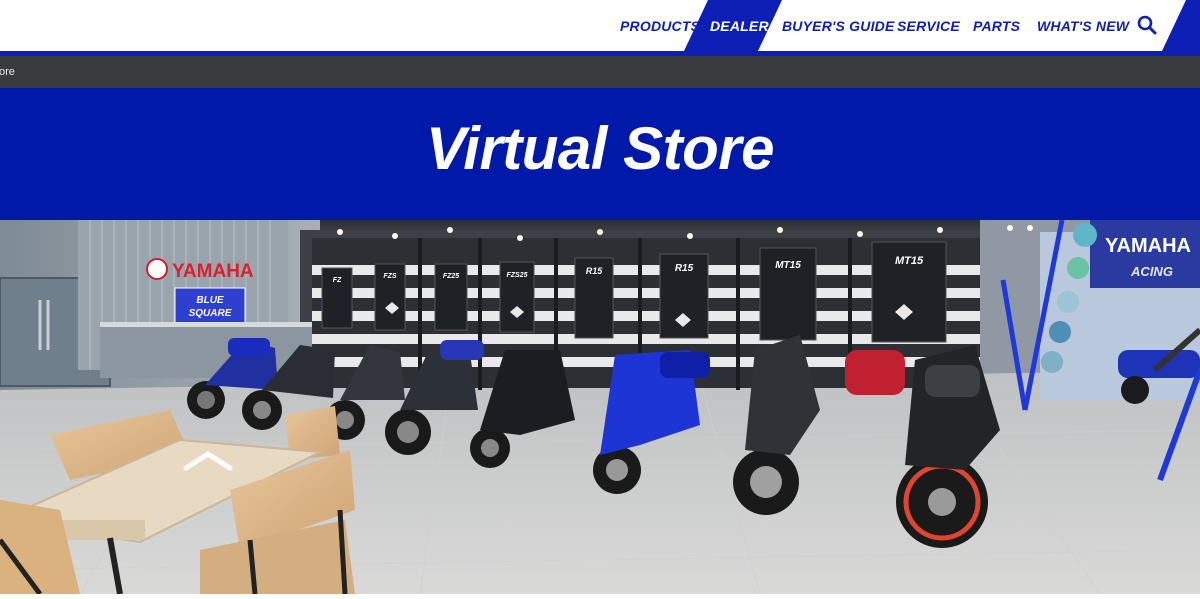 The image size is (1200, 599). Describe the element at coordinates (7, 72) in the screenshot. I see `breadcrumb-current: ore` at that location.